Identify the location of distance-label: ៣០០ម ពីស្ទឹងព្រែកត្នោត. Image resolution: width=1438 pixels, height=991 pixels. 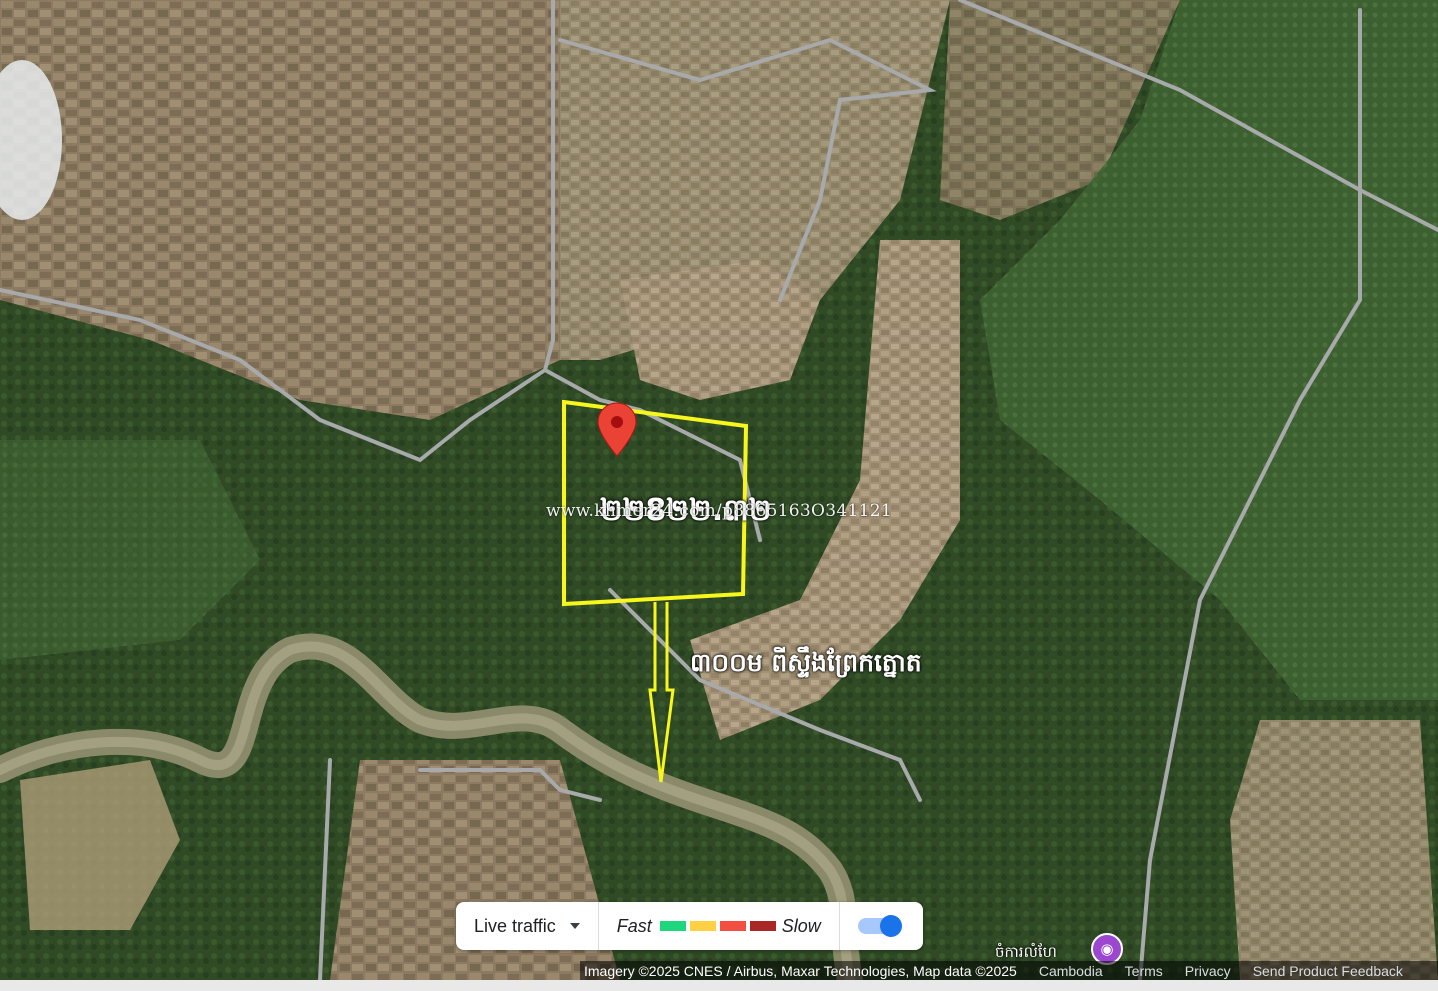
(806, 662).